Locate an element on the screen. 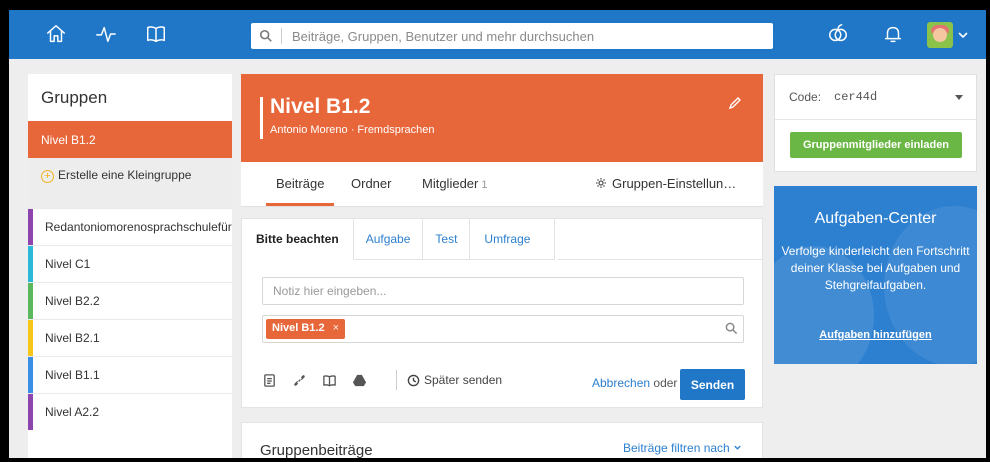 This screenshot has width=990, height=462. attachment-toolbar: Später senden is located at coordinates (382, 380).